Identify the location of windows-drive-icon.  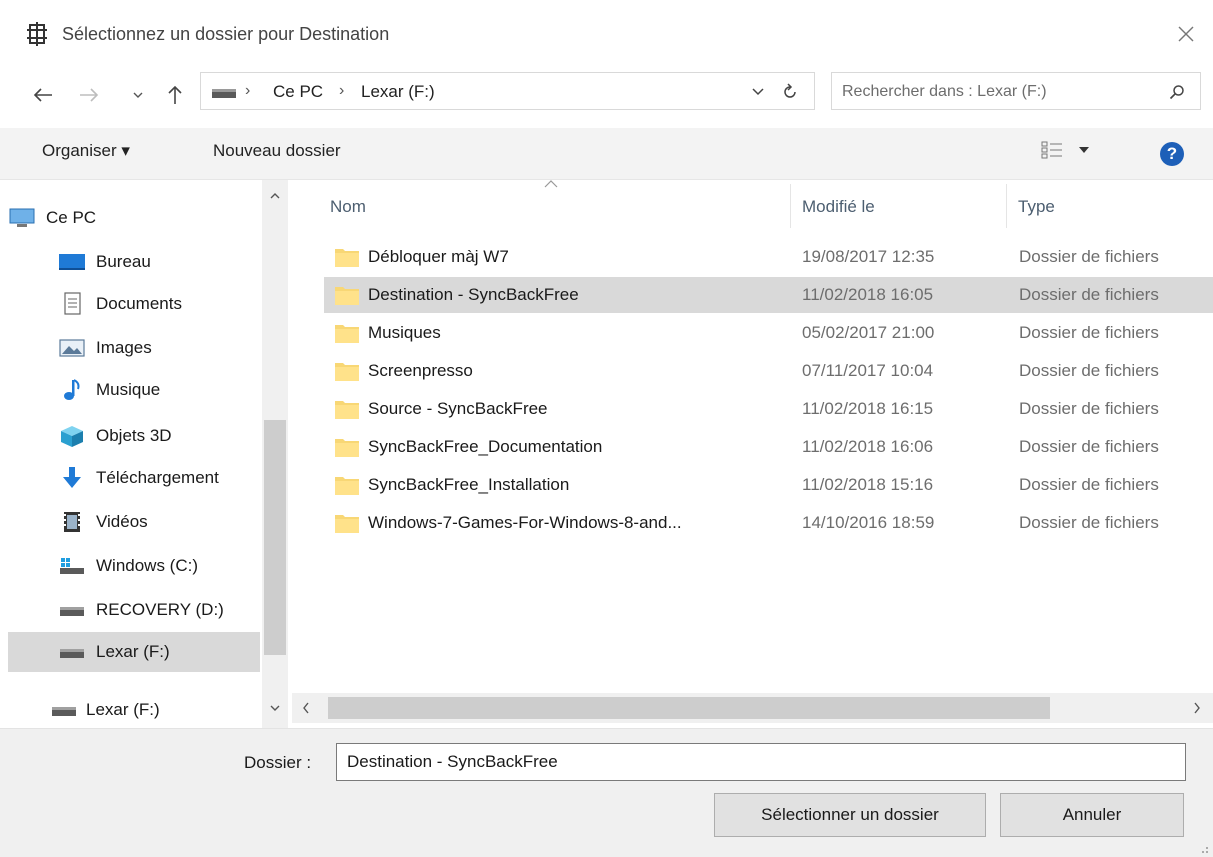
(72, 566).